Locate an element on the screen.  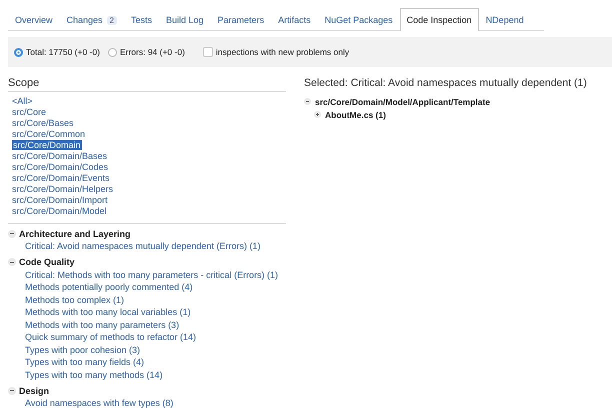
category-label: Code Quality is located at coordinates (47, 262).